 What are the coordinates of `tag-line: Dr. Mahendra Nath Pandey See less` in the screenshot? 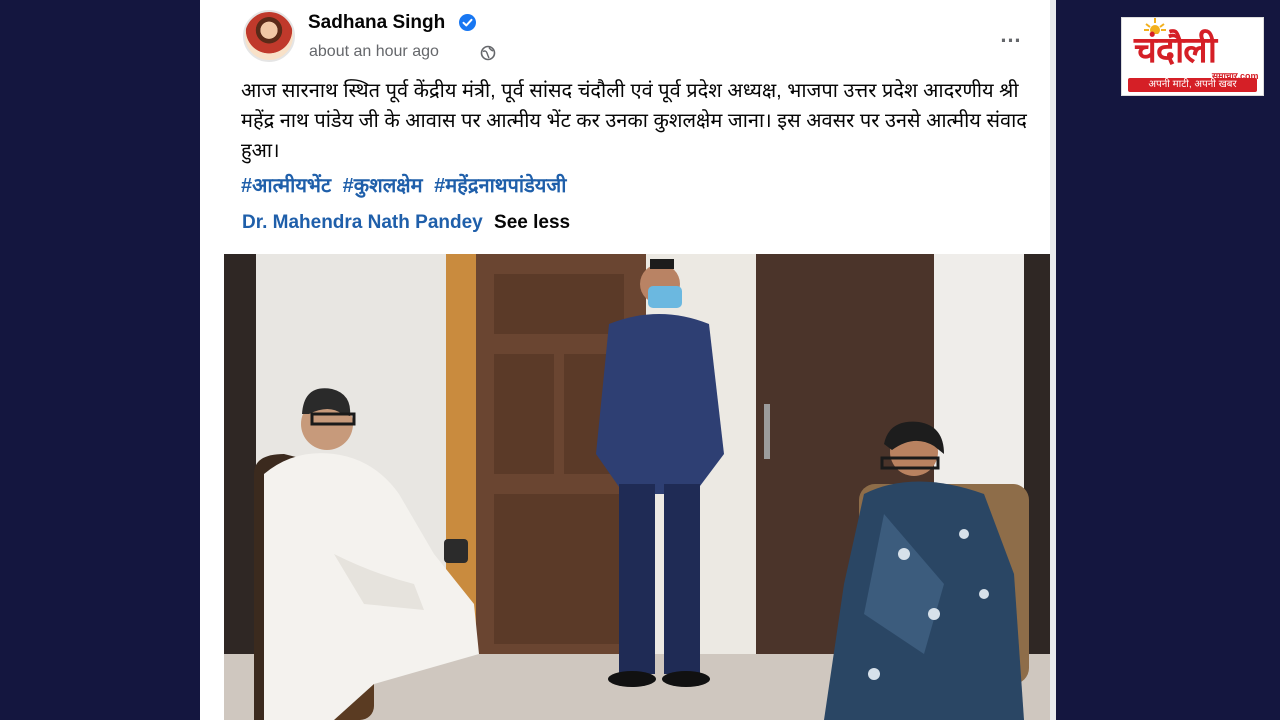 It's located at (406, 223).